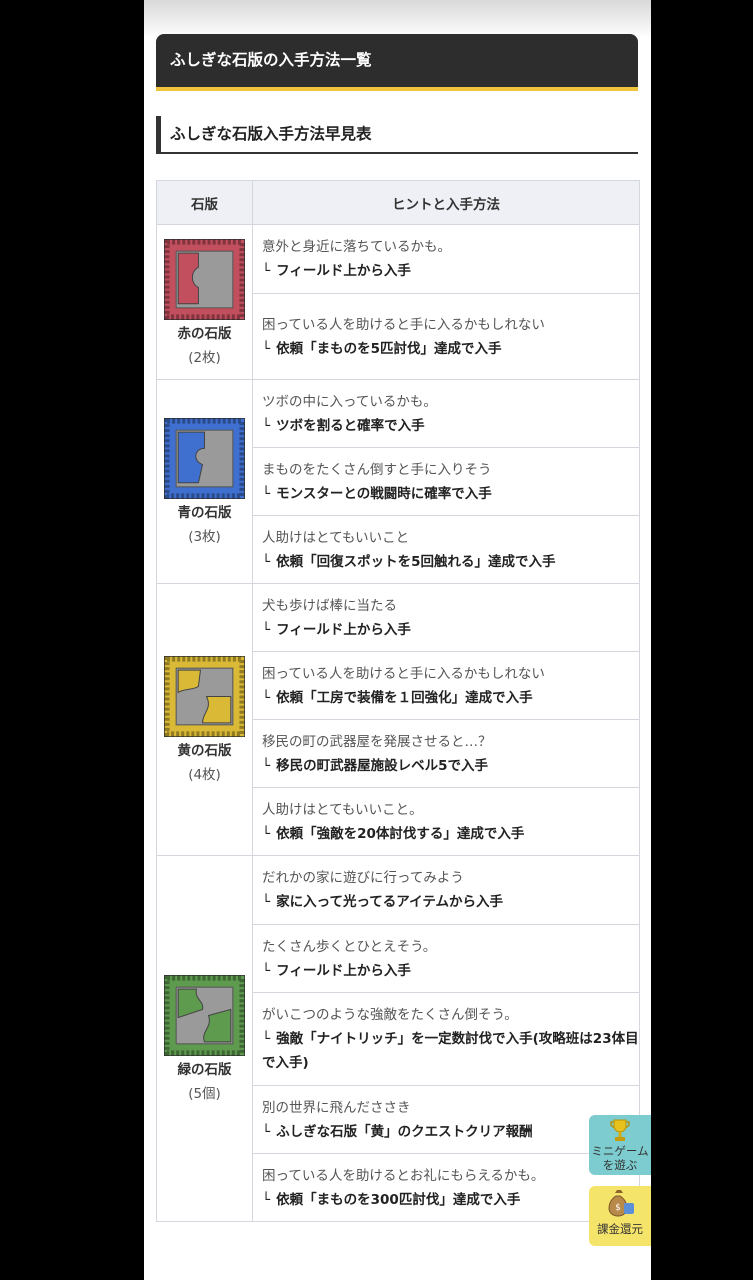  What do you see at coordinates (390, 1015) in the screenshot?
I see `hint-text: がいこつのような強敵をたくさん倒そう。` at bounding box center [390, 1015].